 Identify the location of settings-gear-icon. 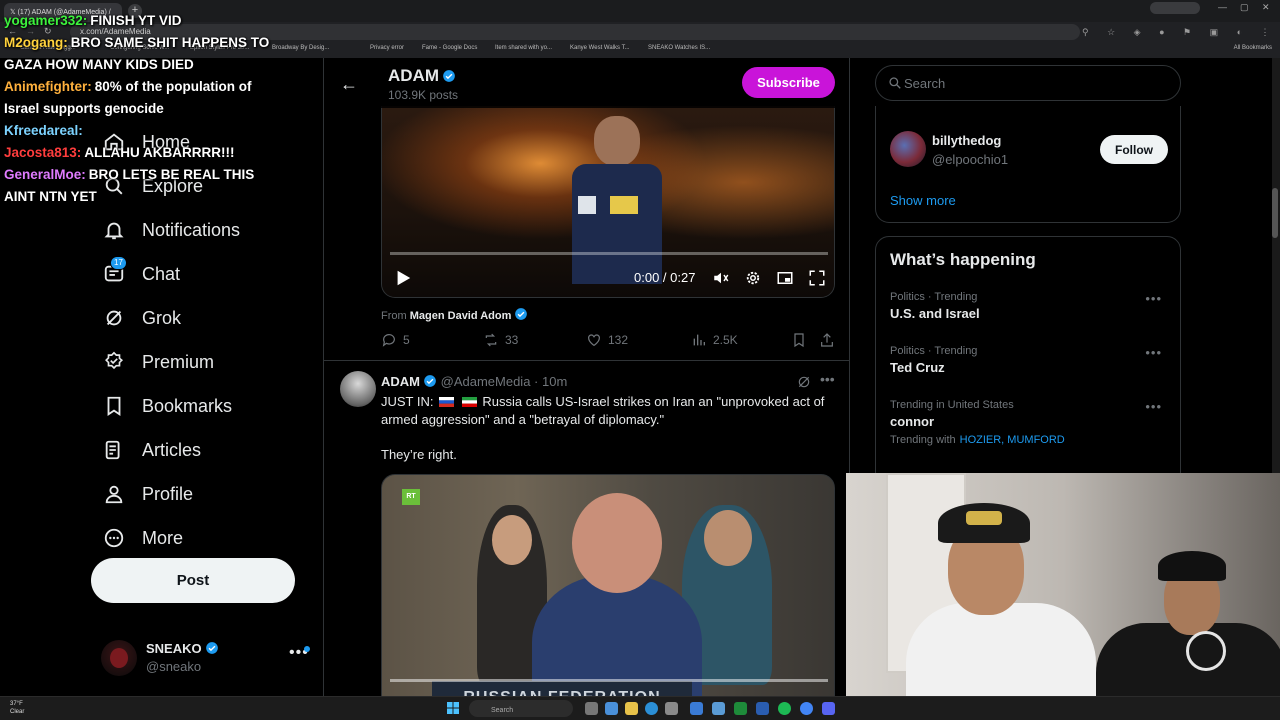
(753, 278).